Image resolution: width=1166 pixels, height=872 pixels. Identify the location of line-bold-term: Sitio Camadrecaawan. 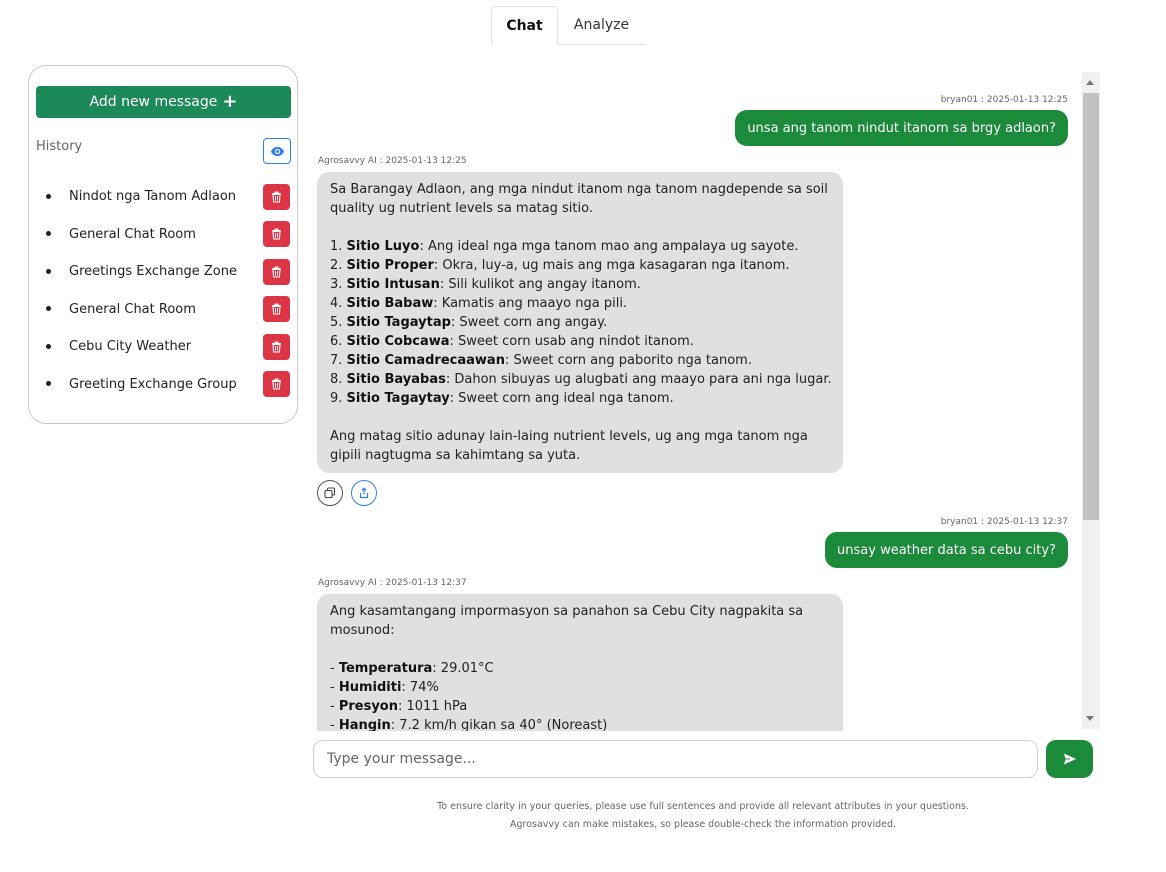
(425, 360).